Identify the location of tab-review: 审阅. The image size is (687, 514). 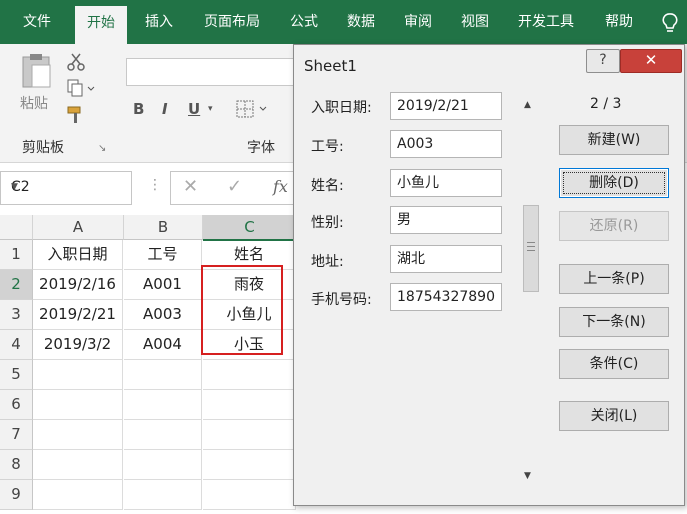
(418, 22).